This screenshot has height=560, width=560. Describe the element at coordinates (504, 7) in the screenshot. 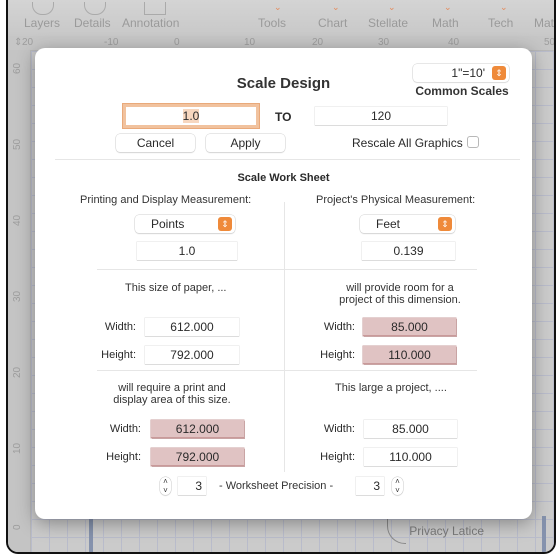

I see `tech-icon: ⌄` at that location.